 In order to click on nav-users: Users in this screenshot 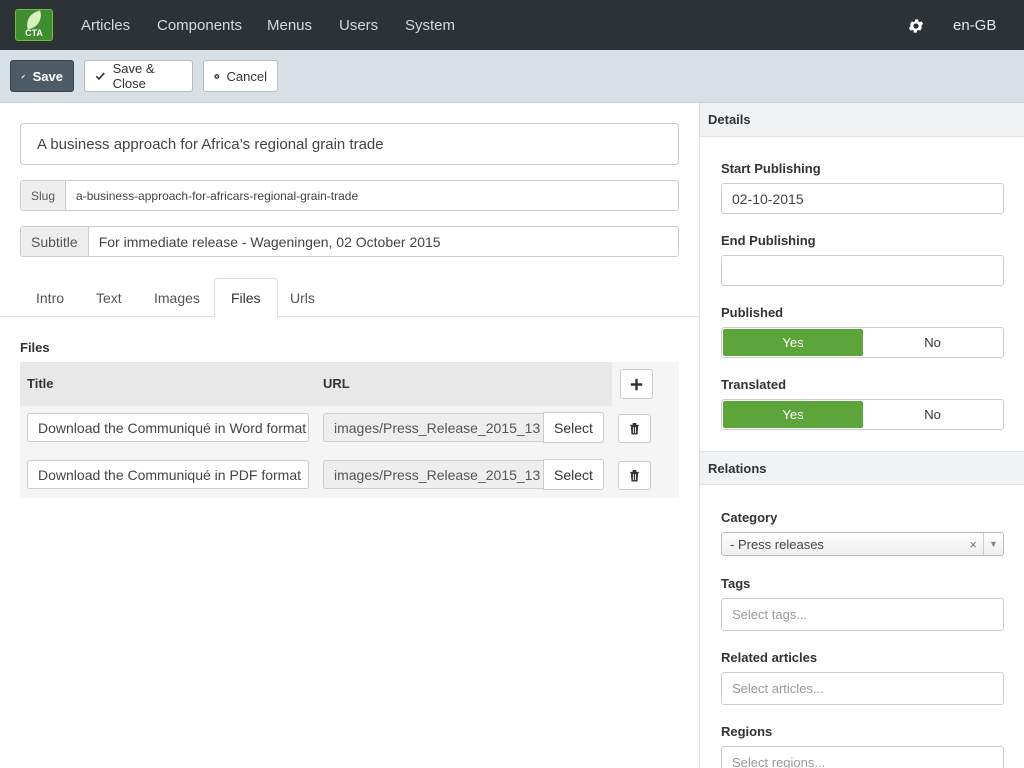, I will do `click(358, 25)`.